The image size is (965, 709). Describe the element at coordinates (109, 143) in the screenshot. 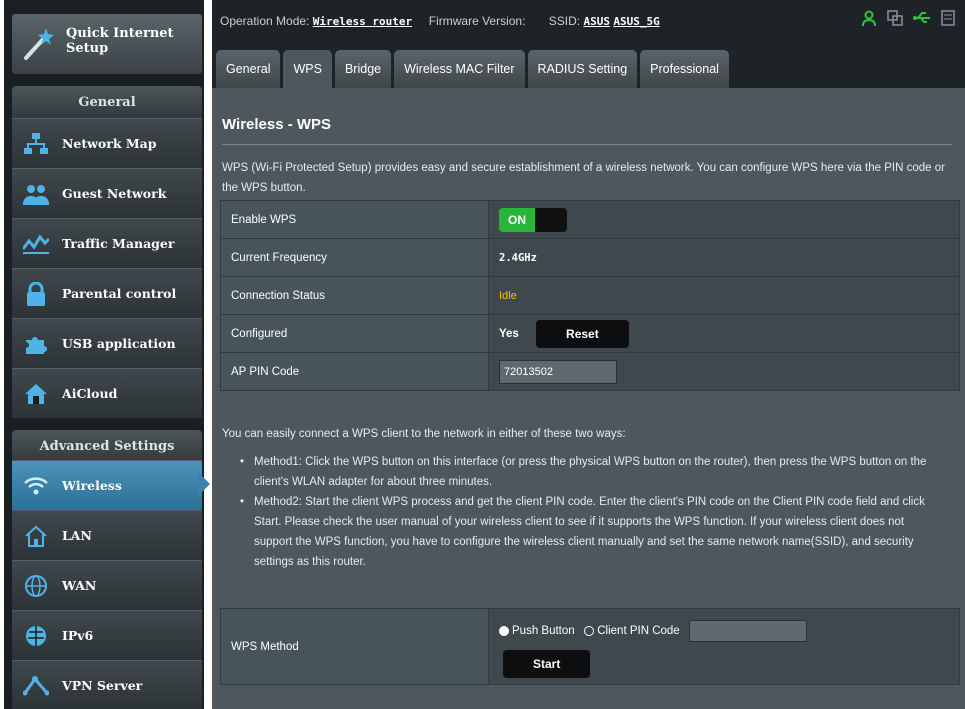

I see `sidebar-item-label: Network Map` at that location.